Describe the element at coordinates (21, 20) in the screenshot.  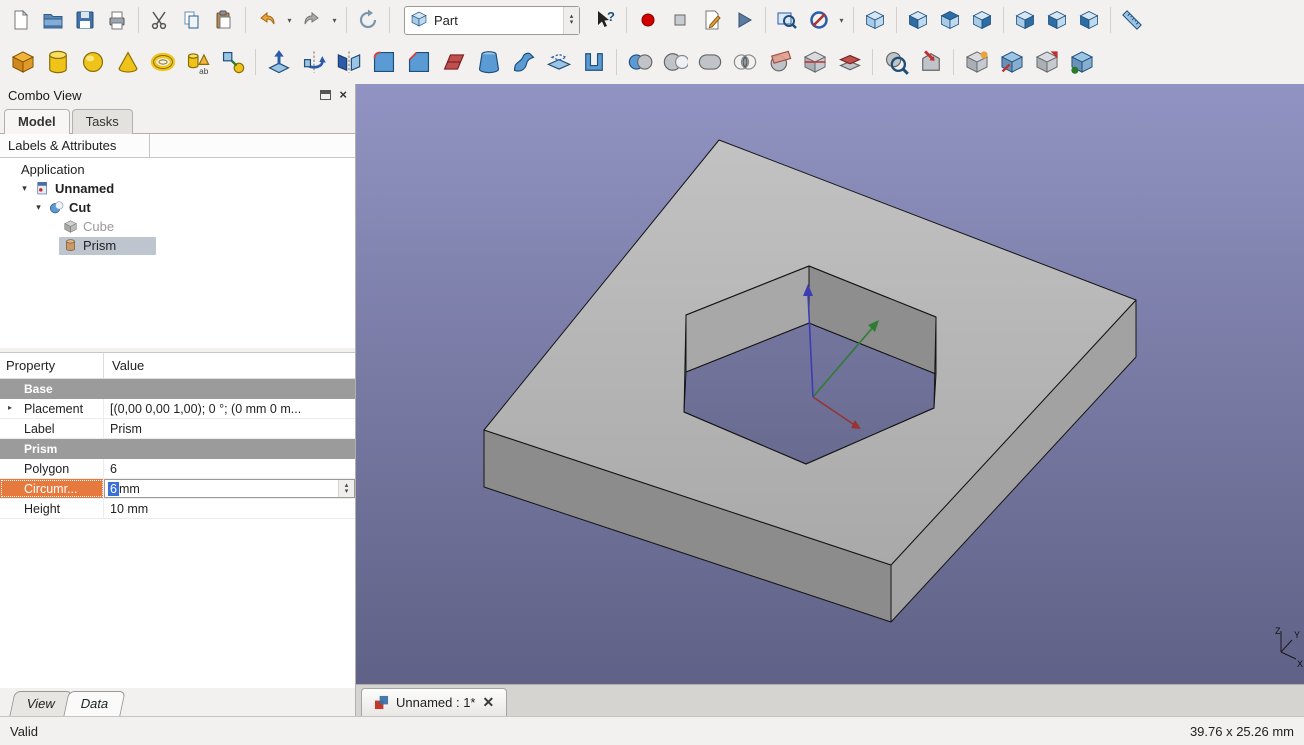
I see `new-document-button` at that location.